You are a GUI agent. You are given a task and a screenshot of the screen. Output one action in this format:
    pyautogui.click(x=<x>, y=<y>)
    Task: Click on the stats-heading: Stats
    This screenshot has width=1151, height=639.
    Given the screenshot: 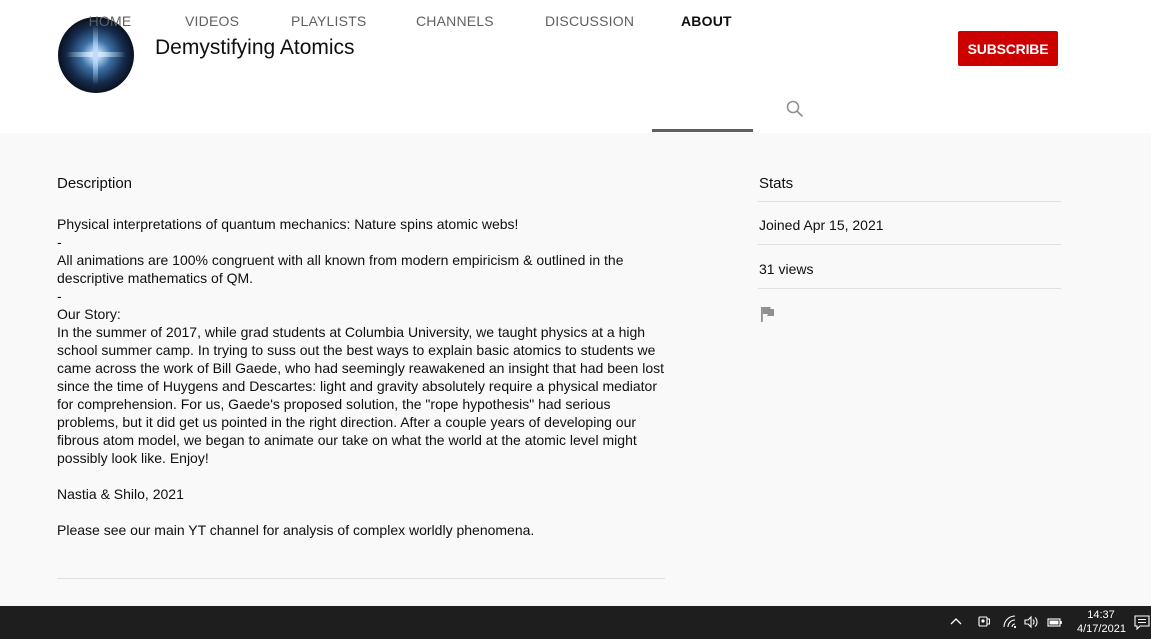 What is the action you would take?
    pyautogui.click(x=776, y=183)
    